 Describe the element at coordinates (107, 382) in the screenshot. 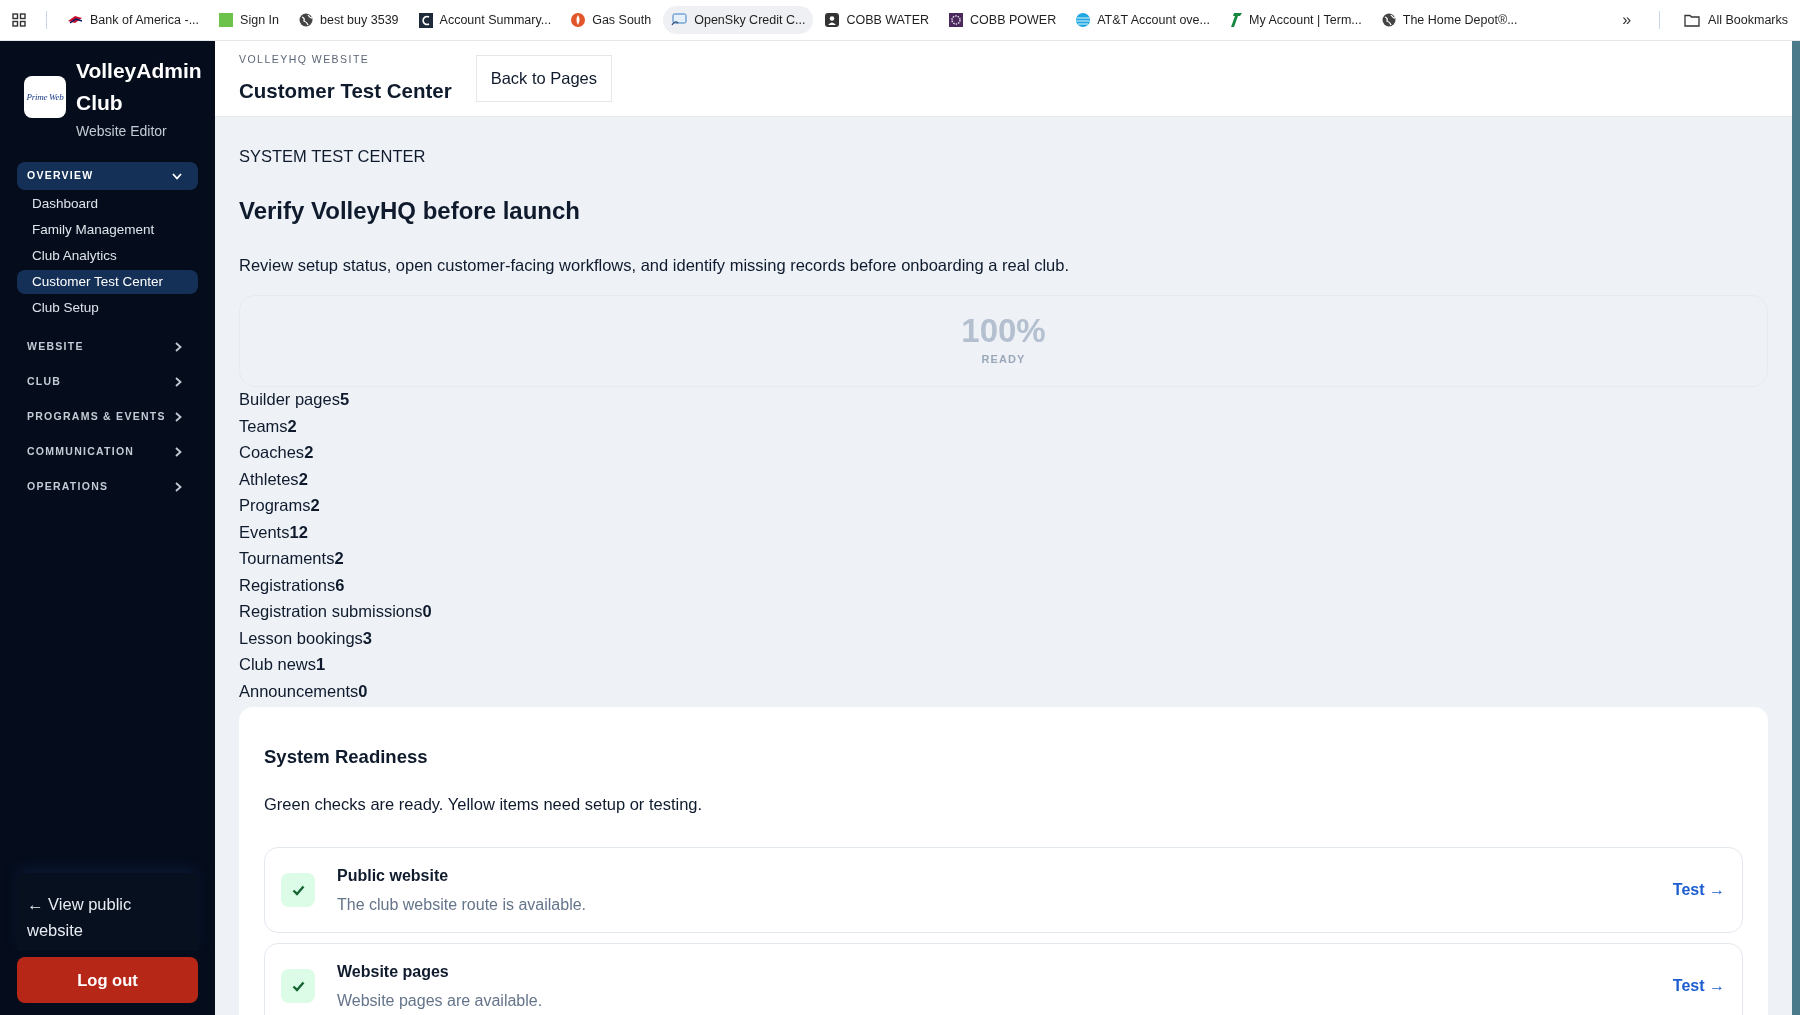

I see `nav-group-header: CLUB` at that location.